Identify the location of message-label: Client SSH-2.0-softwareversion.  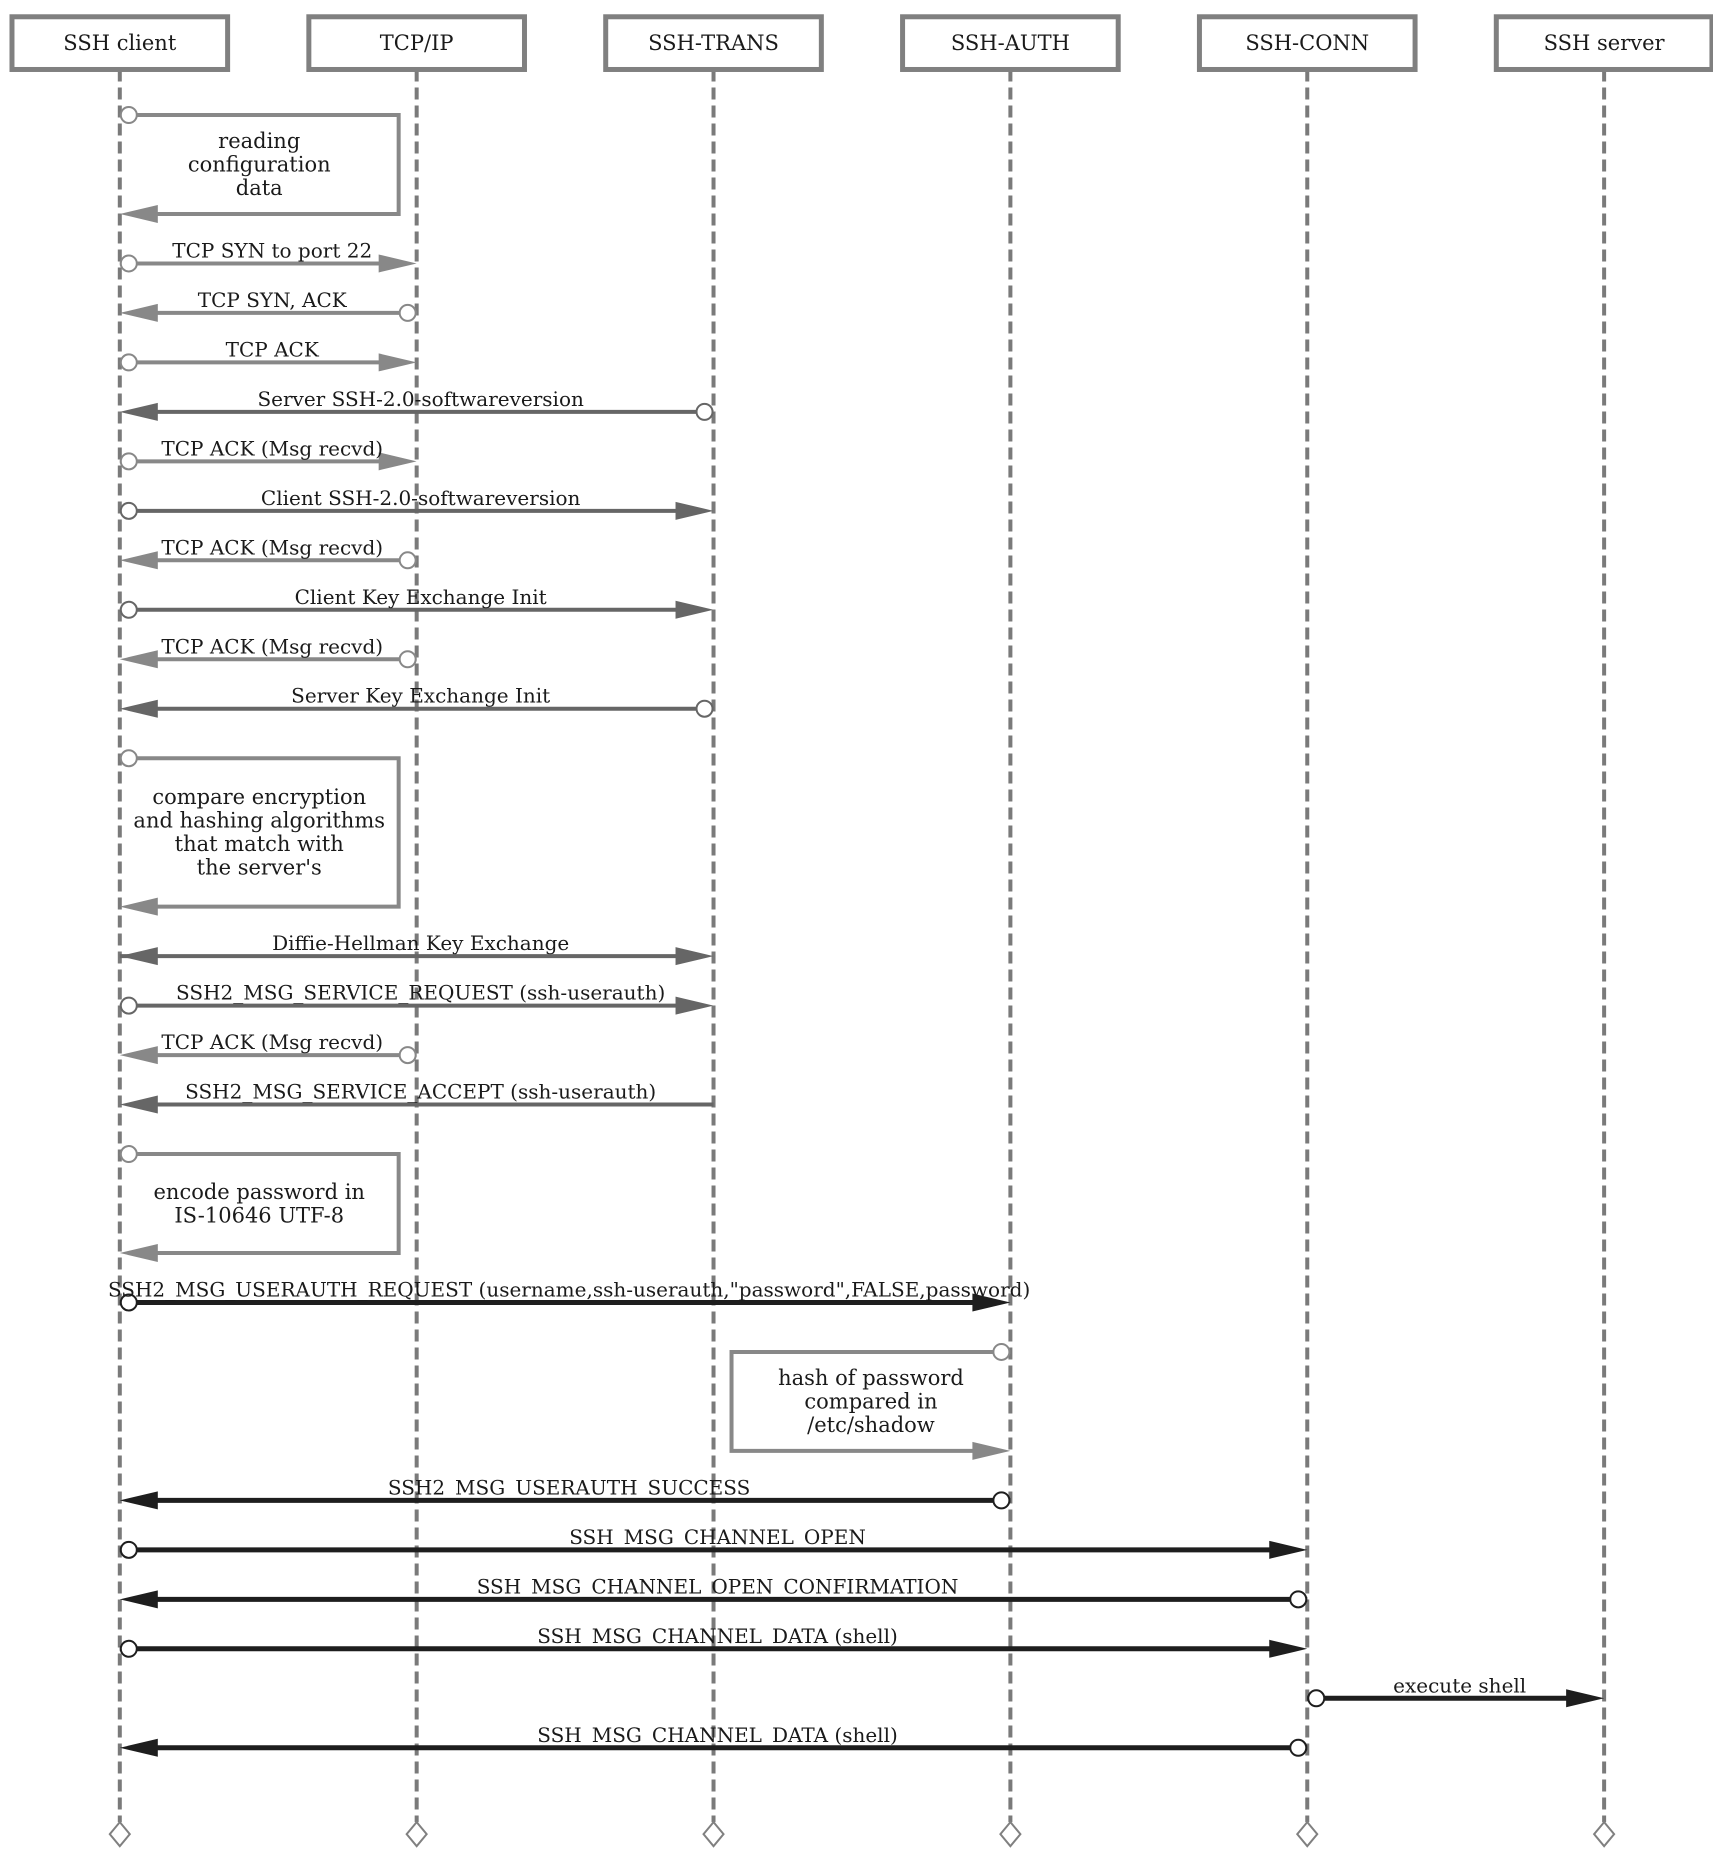
(421, 498).